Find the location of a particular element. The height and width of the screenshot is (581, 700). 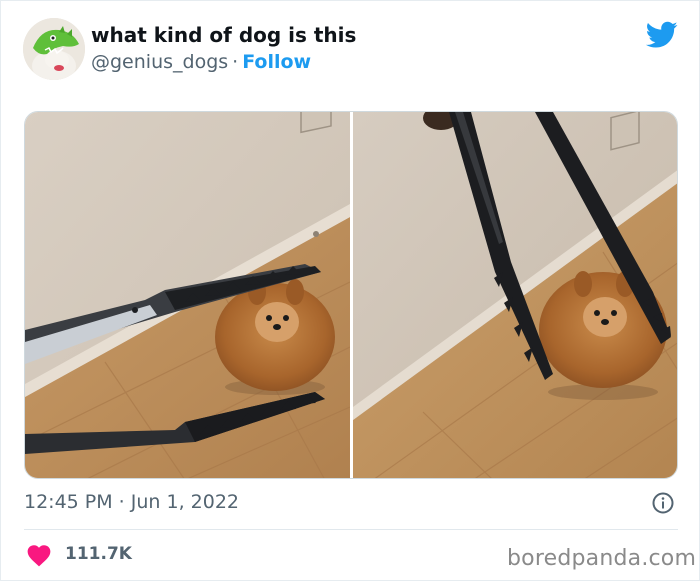

watermark-text: boredpanda.com is located at coordinates (602, 558).